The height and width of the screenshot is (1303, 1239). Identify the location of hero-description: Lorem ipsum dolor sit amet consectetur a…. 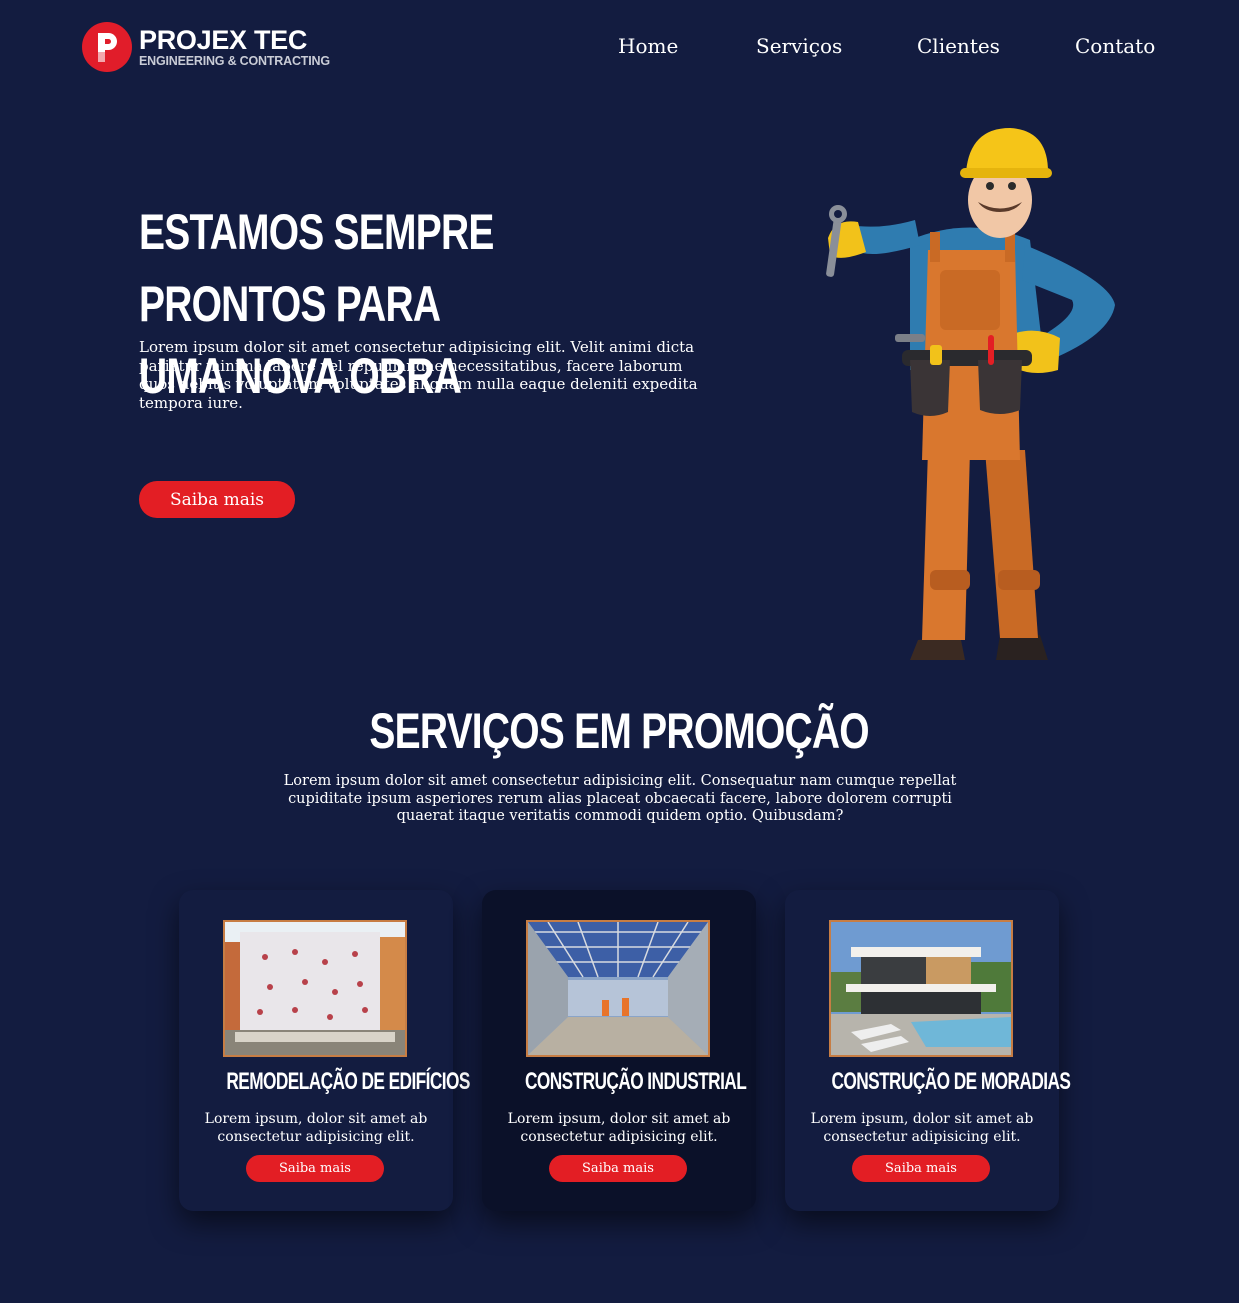
(418, 375).